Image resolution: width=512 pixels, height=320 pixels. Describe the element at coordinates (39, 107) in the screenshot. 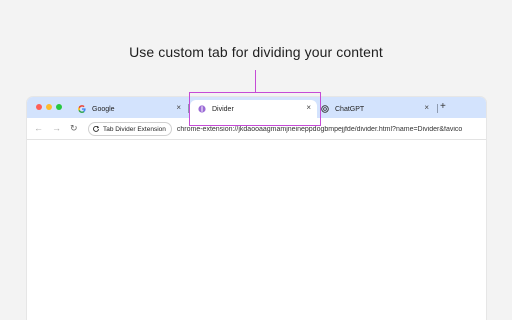

I see `close-window-button` at that location.